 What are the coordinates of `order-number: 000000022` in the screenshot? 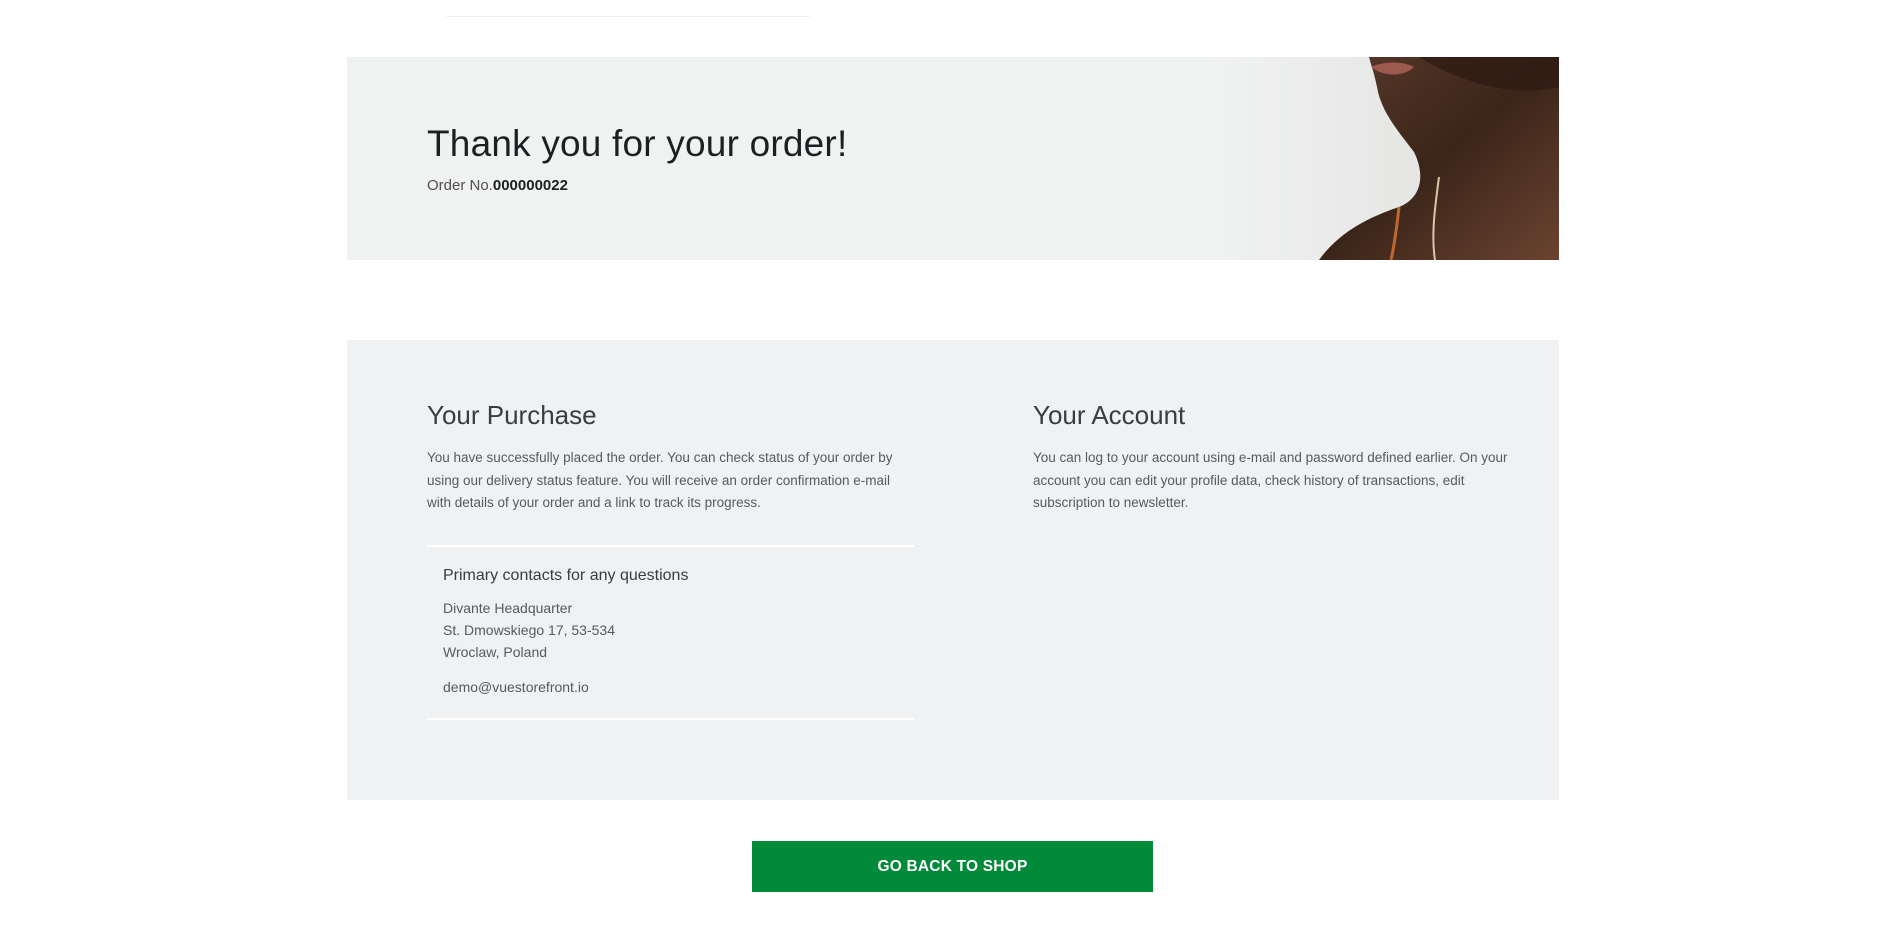 It's located at (530, 185).